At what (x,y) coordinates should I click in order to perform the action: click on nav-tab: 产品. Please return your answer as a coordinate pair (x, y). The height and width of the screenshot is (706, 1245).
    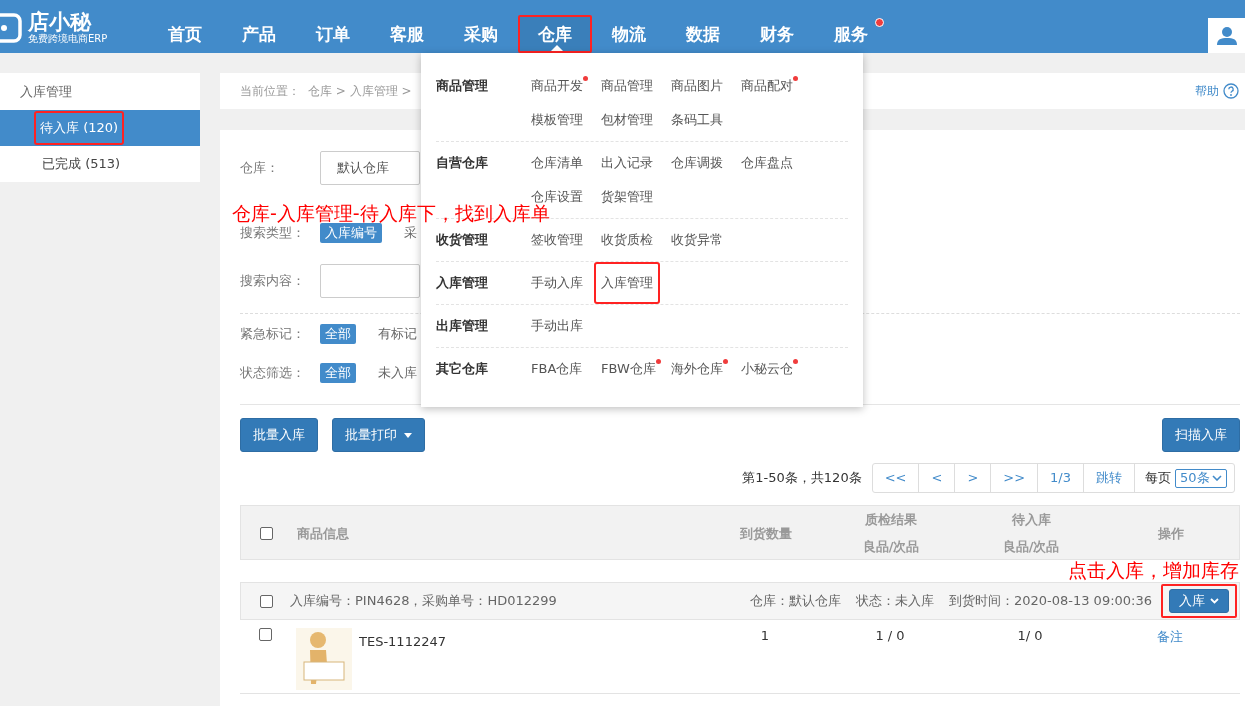
    Looking at the image, I should click on (259, 26).